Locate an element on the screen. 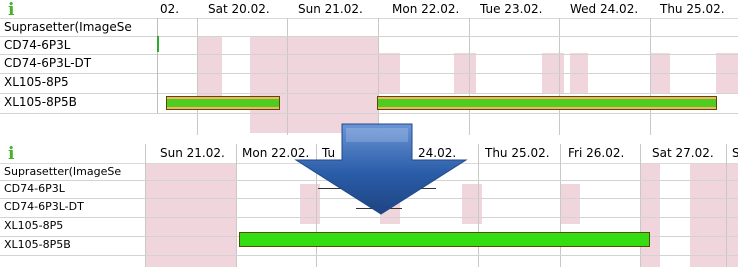  table-row: CD74-6P3L-DT is located at coordinates (369, 64).